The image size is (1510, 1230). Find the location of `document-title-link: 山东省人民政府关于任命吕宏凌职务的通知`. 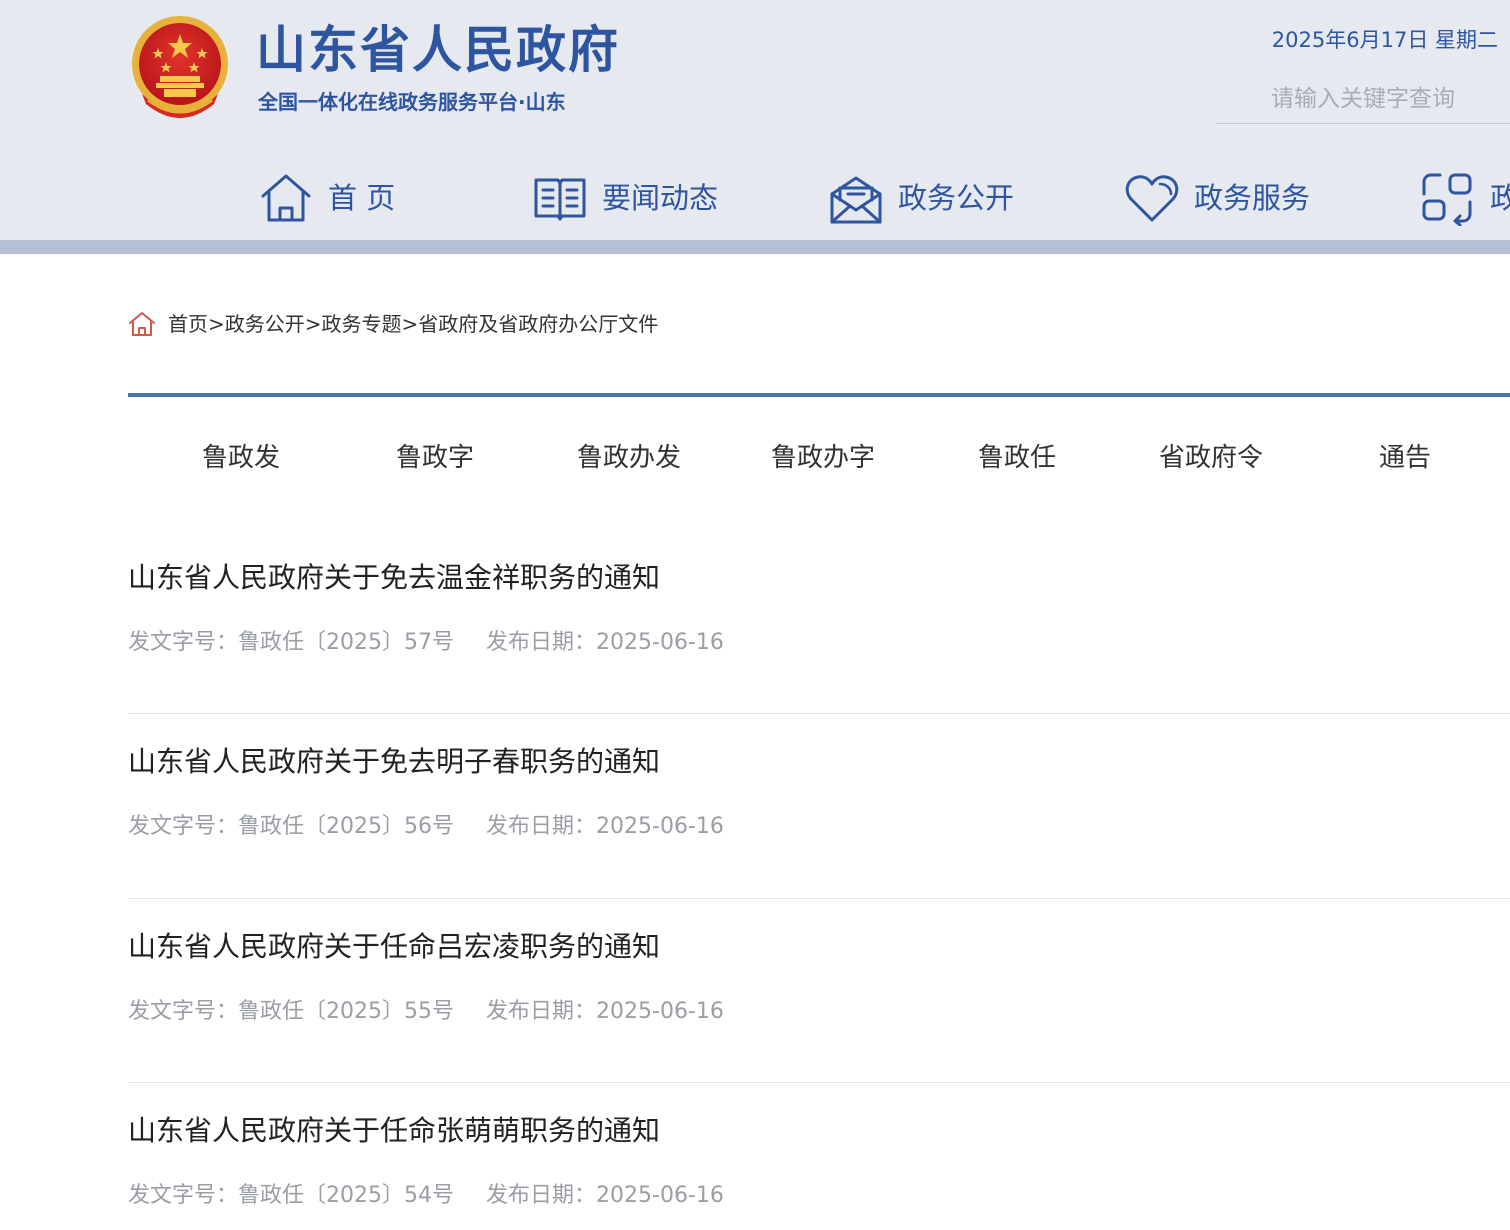

document-title-link: 山东省人民政府关于任命吕宏凌职务的通知 is located at coordinates (394, 947).